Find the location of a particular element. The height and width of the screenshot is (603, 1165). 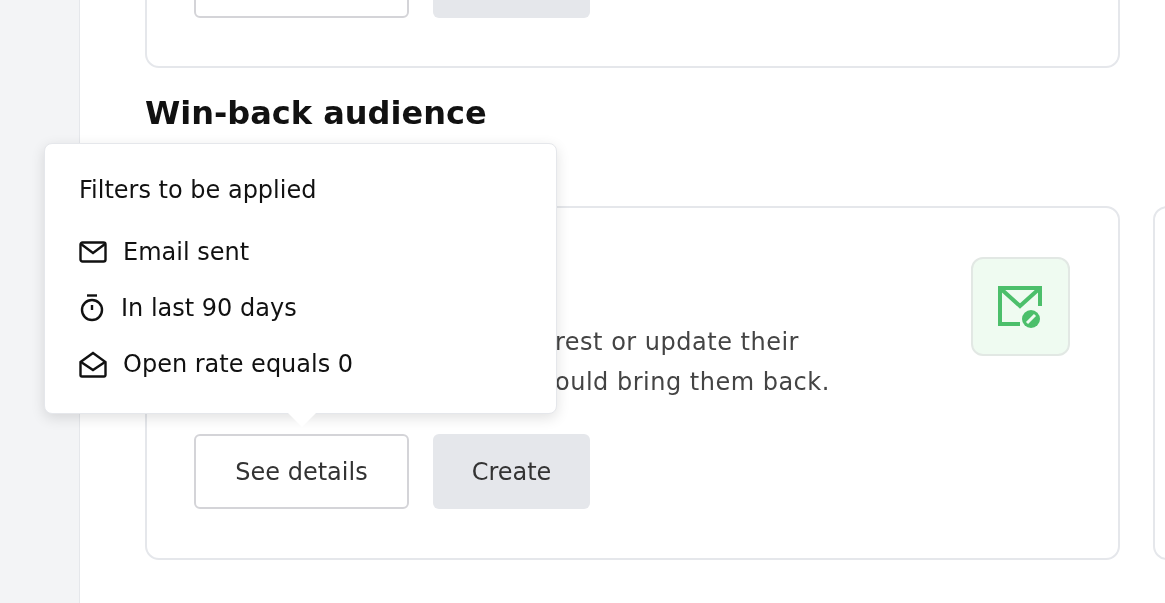

filter-label: In last 90 days is located at coordinates (209, 308).